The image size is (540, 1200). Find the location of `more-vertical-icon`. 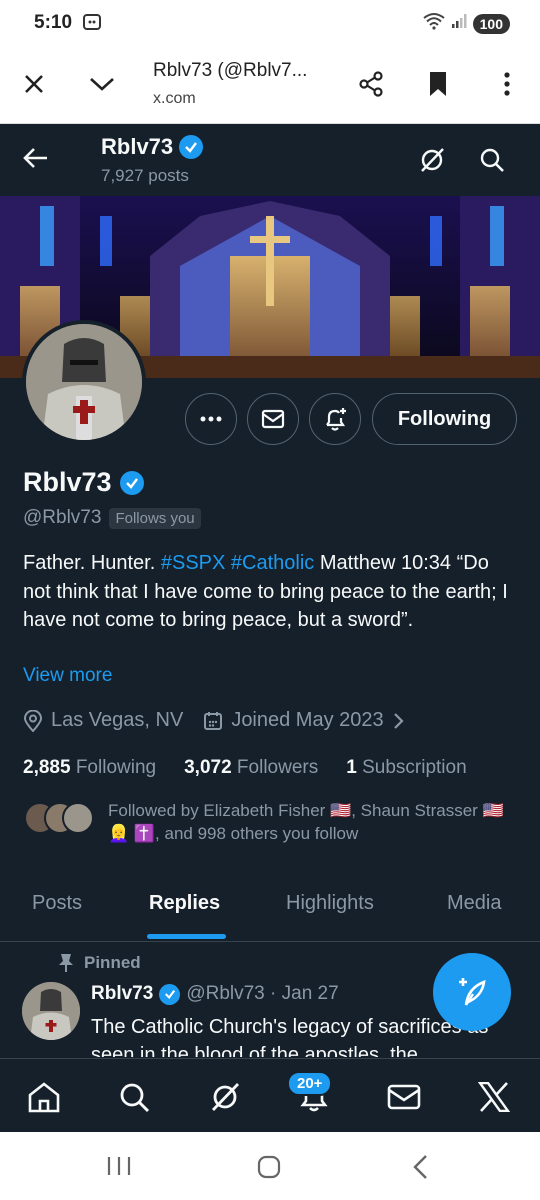

more-vertical-icon is located at coordinates (507, 84).